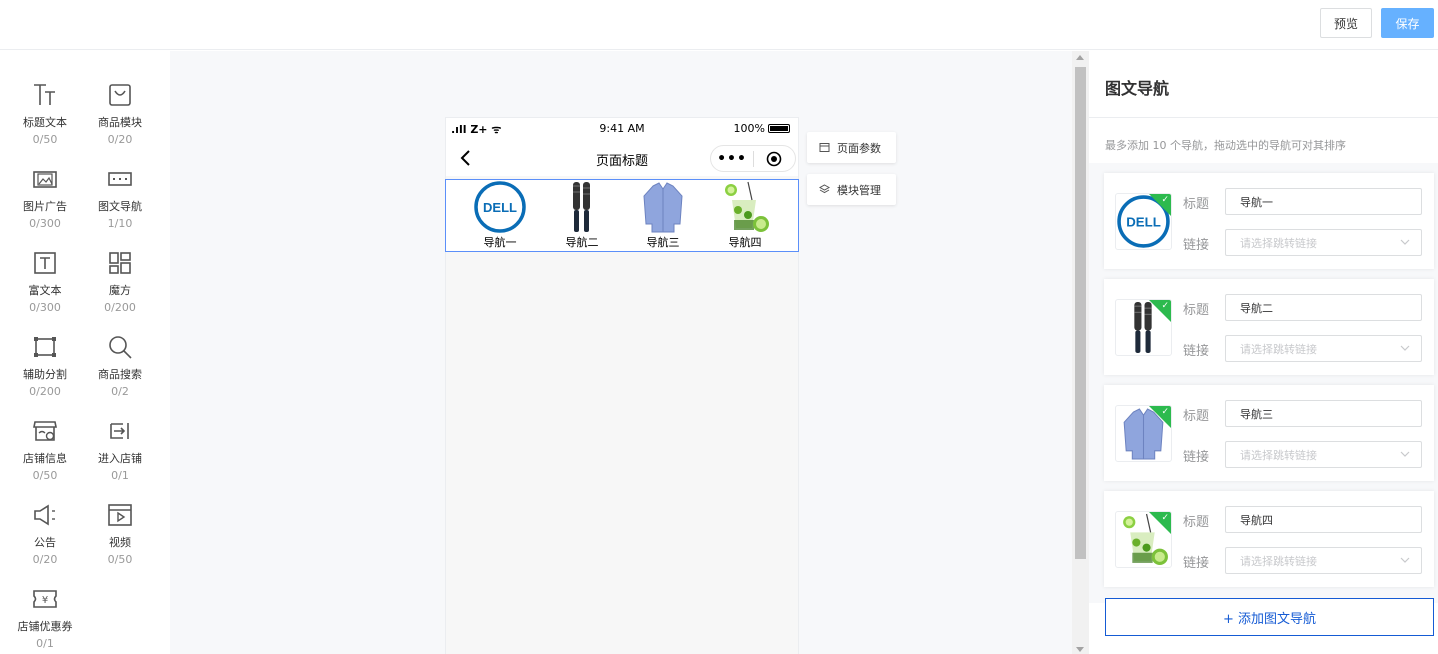 The height and width of the screenshot is (654, 1438). Describe the element at coordinates (120, 532) in the screenshot. I see `component-video: 视频 0/50` at that location.